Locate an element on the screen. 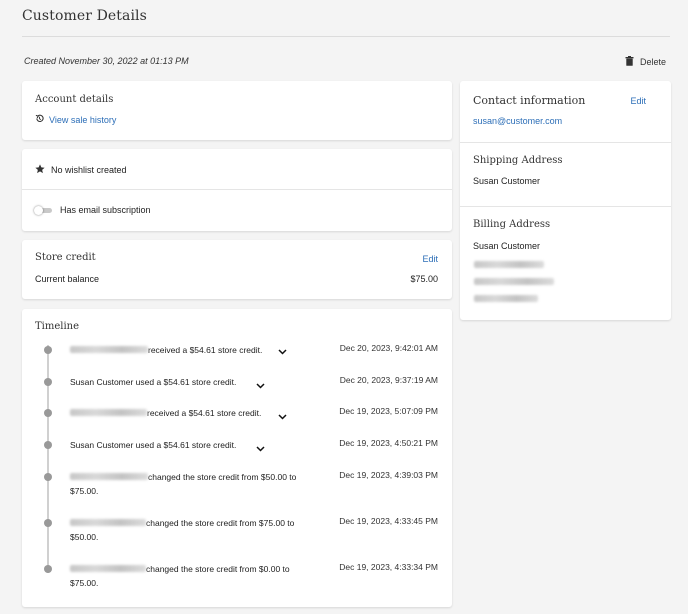 The image size is (688, 614). view-sale-history-link: View sale history is located at coordinates (75, 119).